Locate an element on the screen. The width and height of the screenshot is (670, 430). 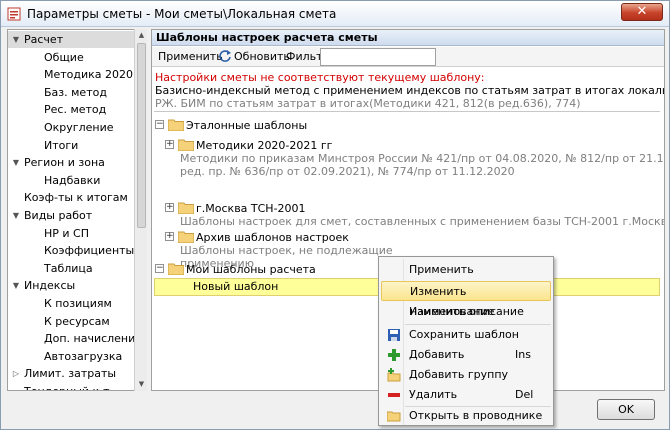
sidebar-item: К ресурсам is located at coordinates (74, 321).